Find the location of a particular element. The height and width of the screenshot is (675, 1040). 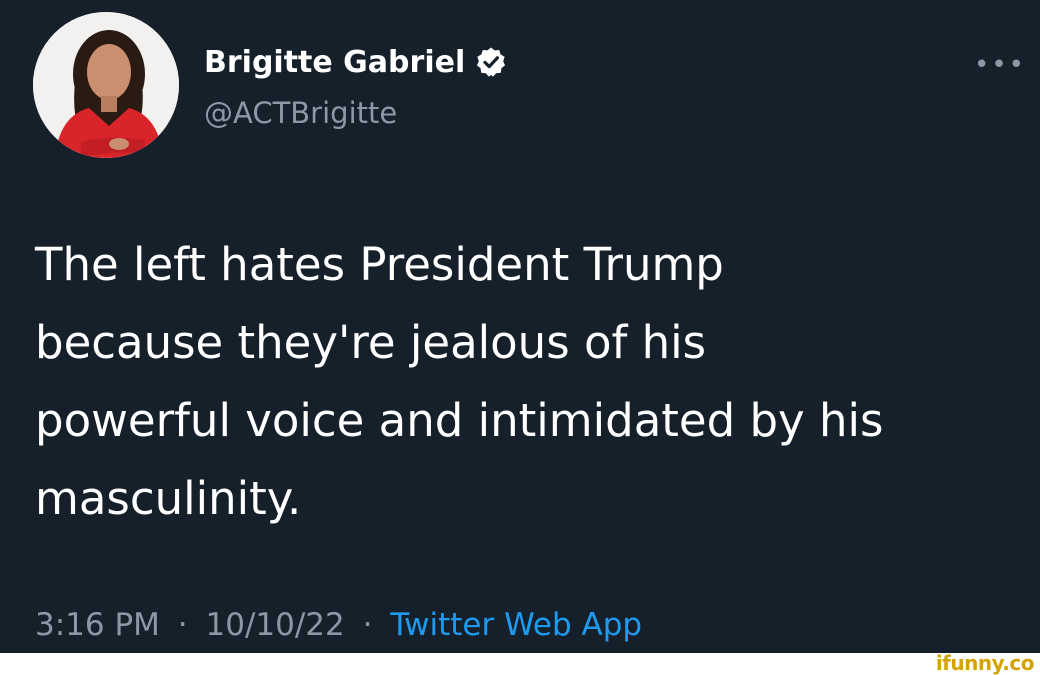

avatar is located at coordinates (106, 85).